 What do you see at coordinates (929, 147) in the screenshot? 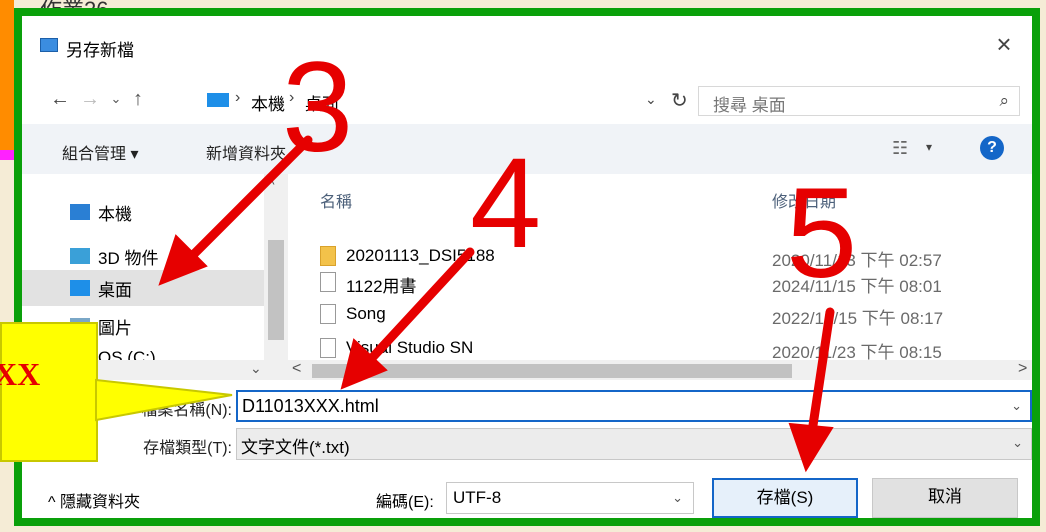
I see `chevron-down-icon: ▾` at bounding box center [929, 147].